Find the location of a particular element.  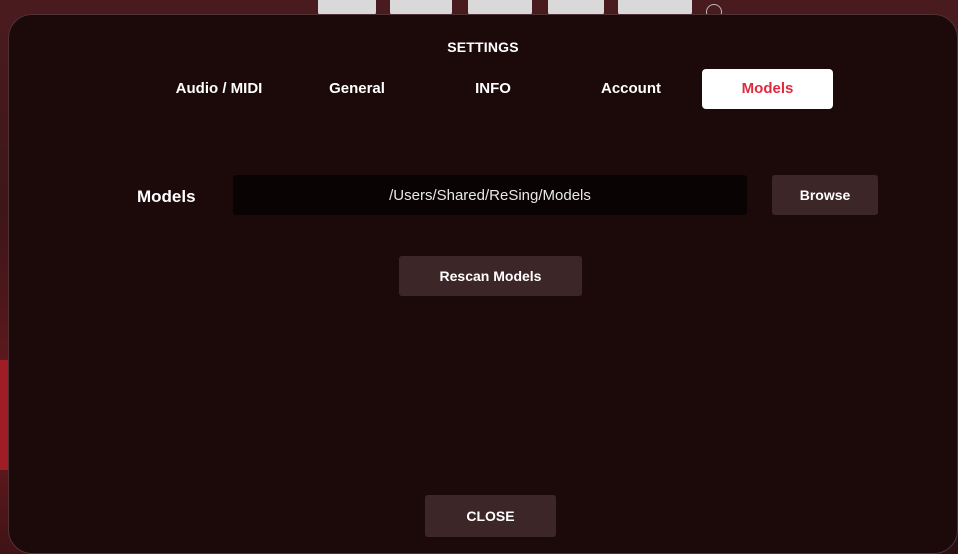

settings-tabs: Audio / MIDI General INFO Account Models is located at coordinates (483, 90).